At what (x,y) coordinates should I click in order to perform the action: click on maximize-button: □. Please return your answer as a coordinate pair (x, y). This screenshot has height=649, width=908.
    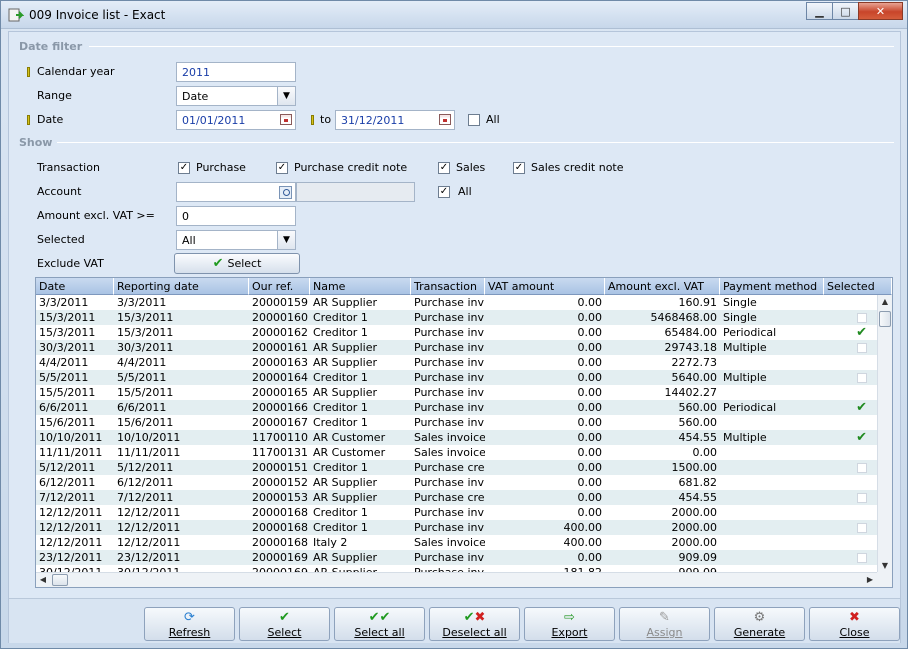
    Looking at the image, I should click on (845, 11).